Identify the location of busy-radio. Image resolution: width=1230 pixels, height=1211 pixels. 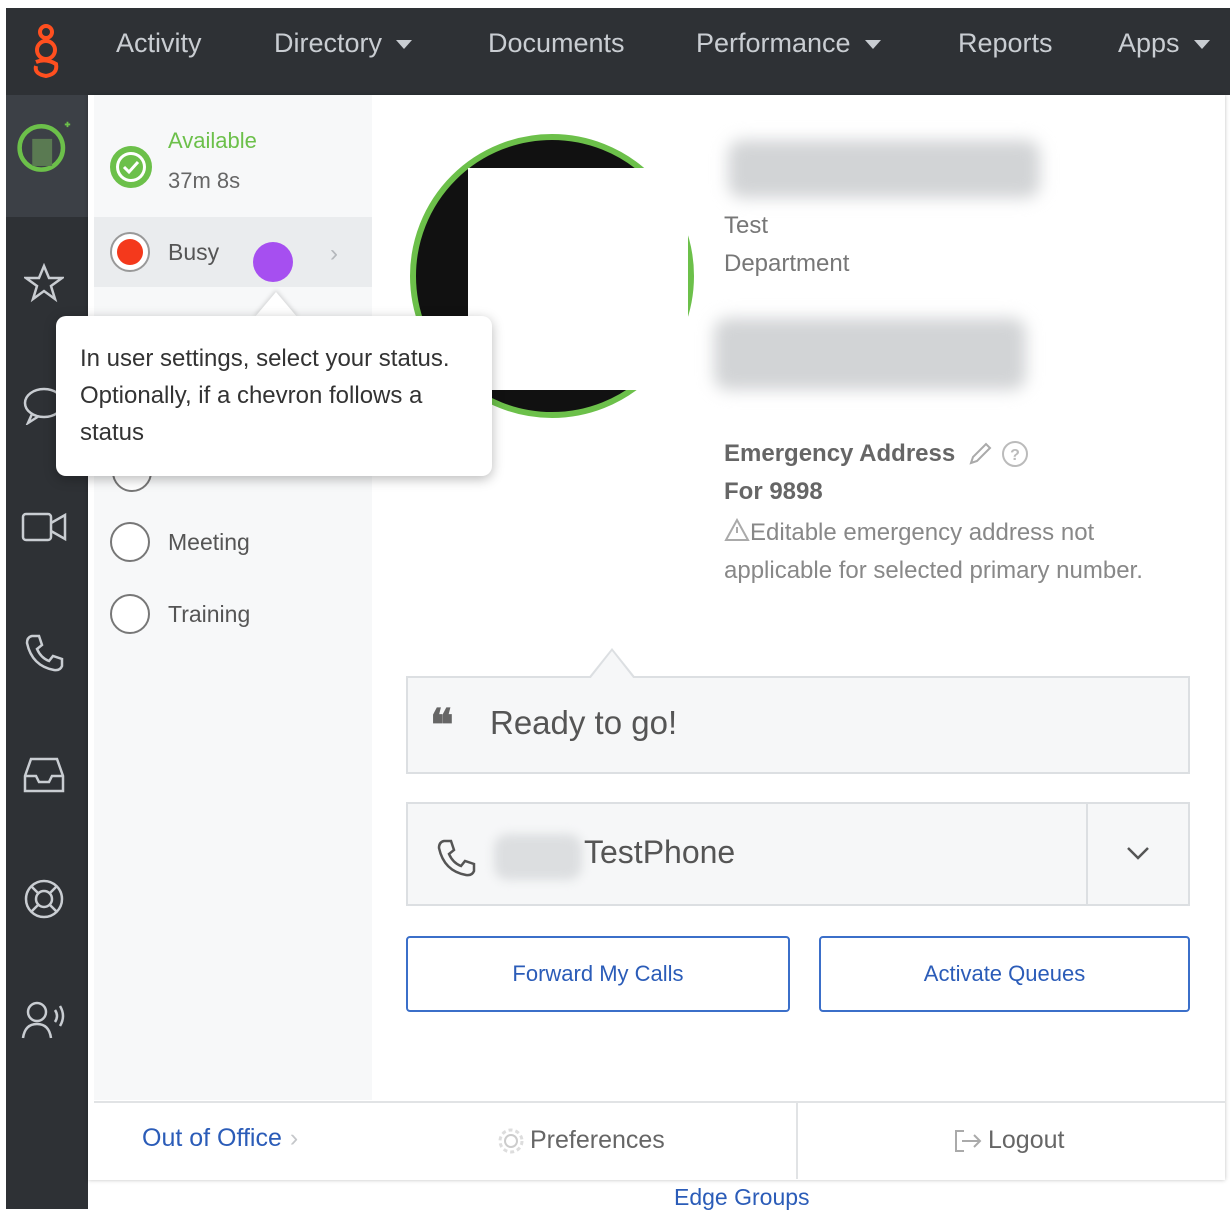
(130, 252).